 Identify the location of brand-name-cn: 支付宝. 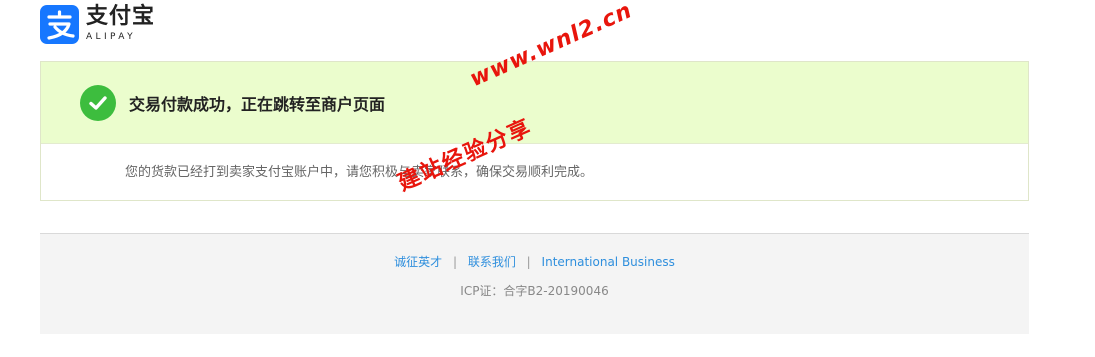
(121, 16).